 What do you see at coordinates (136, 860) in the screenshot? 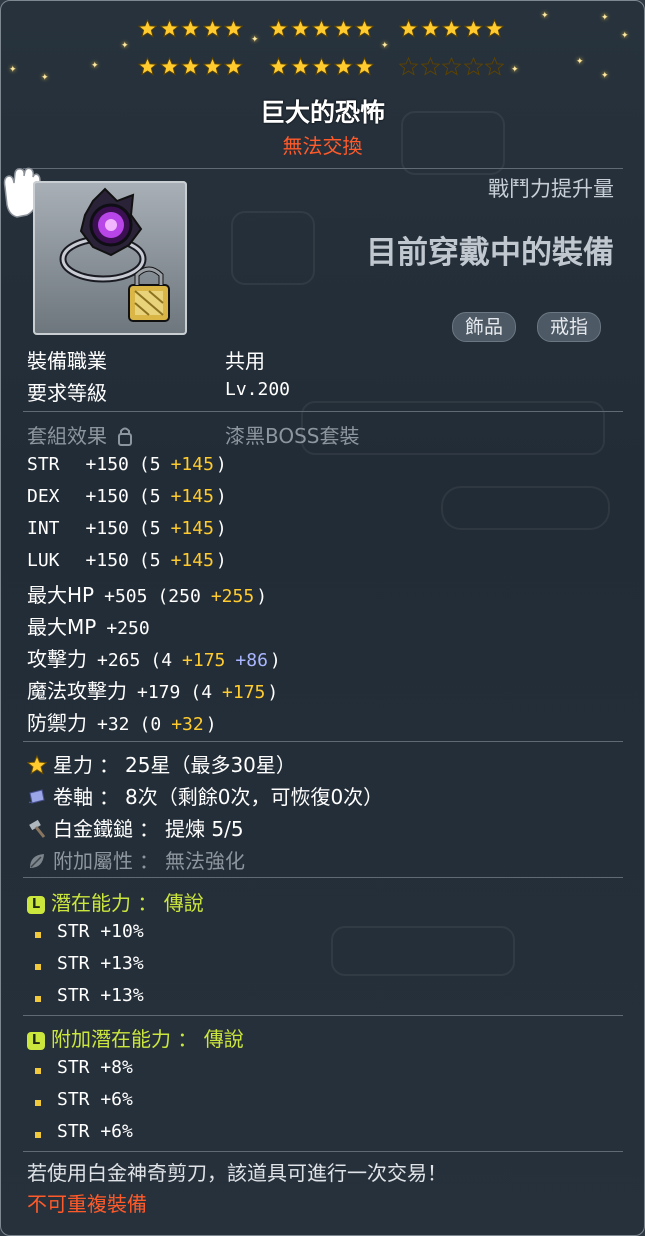
I see `enhancement-row: 附加屬性：無法強化` at bounding box center [136, 860].